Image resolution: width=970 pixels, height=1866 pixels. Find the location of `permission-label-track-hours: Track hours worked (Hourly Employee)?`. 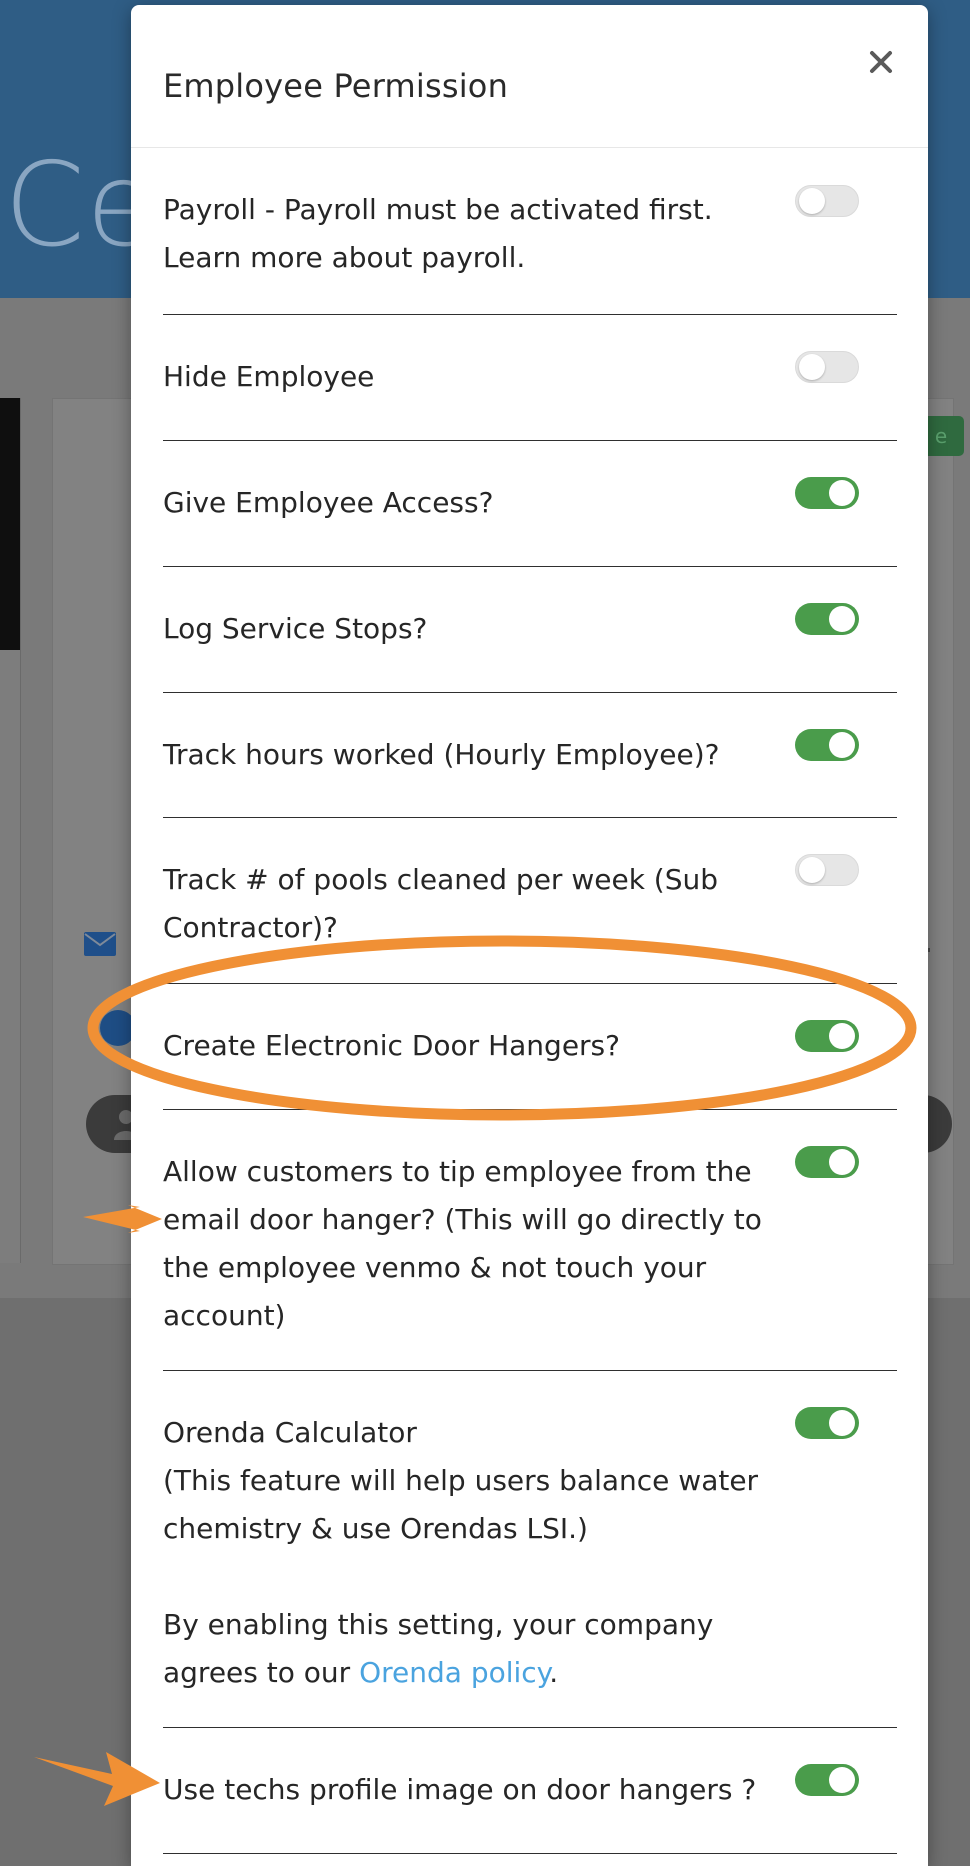

permission-label-track-hours: Track hours worked (Hourly Employee)? is located at coordinates (441, 754).